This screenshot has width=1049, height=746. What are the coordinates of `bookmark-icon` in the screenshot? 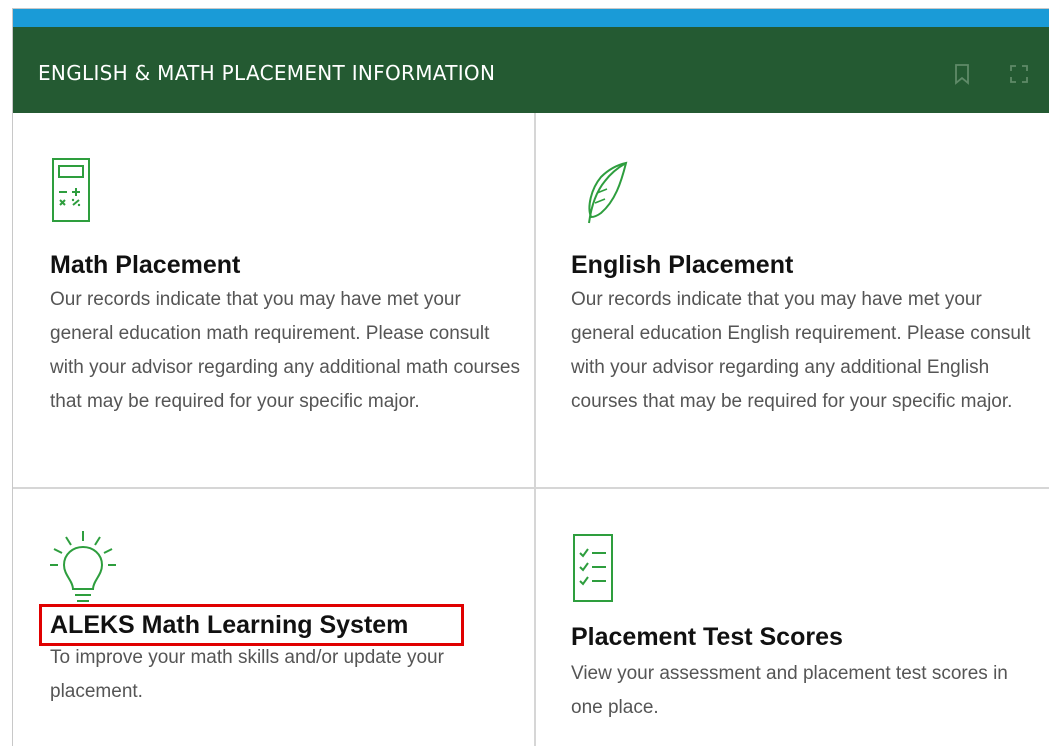 It's located at (962, 74).